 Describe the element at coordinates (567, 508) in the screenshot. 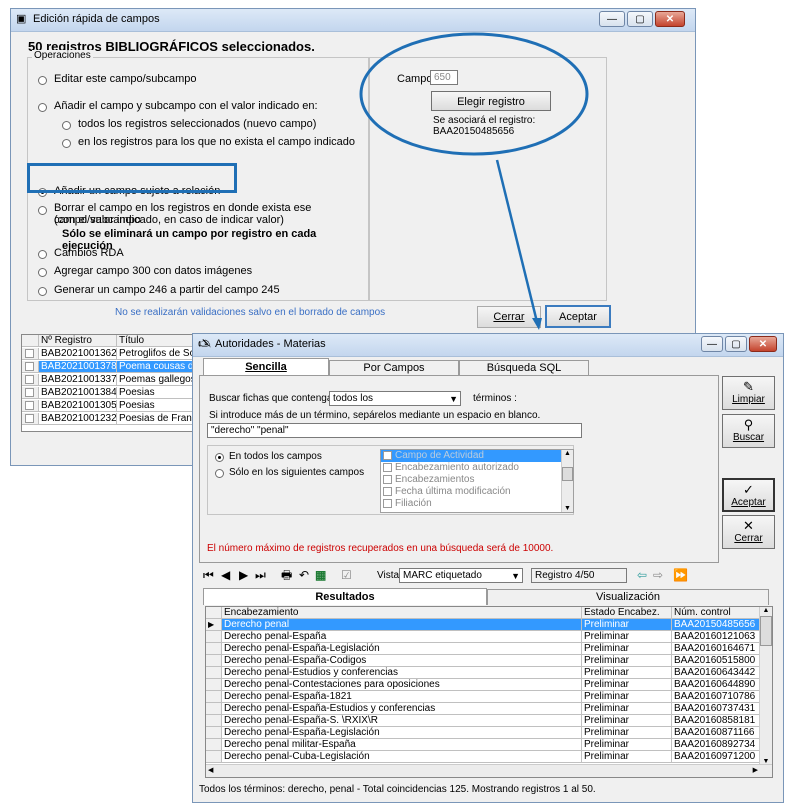

I see `scroll-down-icon: ▼` at that location.